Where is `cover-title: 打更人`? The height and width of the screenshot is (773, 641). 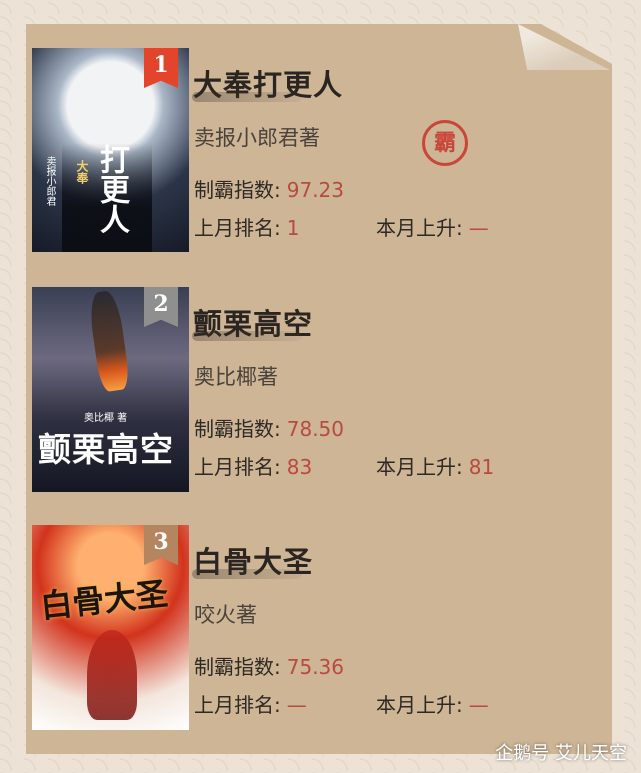
cover-title: 打更人 is located at coordinates (111, 189).